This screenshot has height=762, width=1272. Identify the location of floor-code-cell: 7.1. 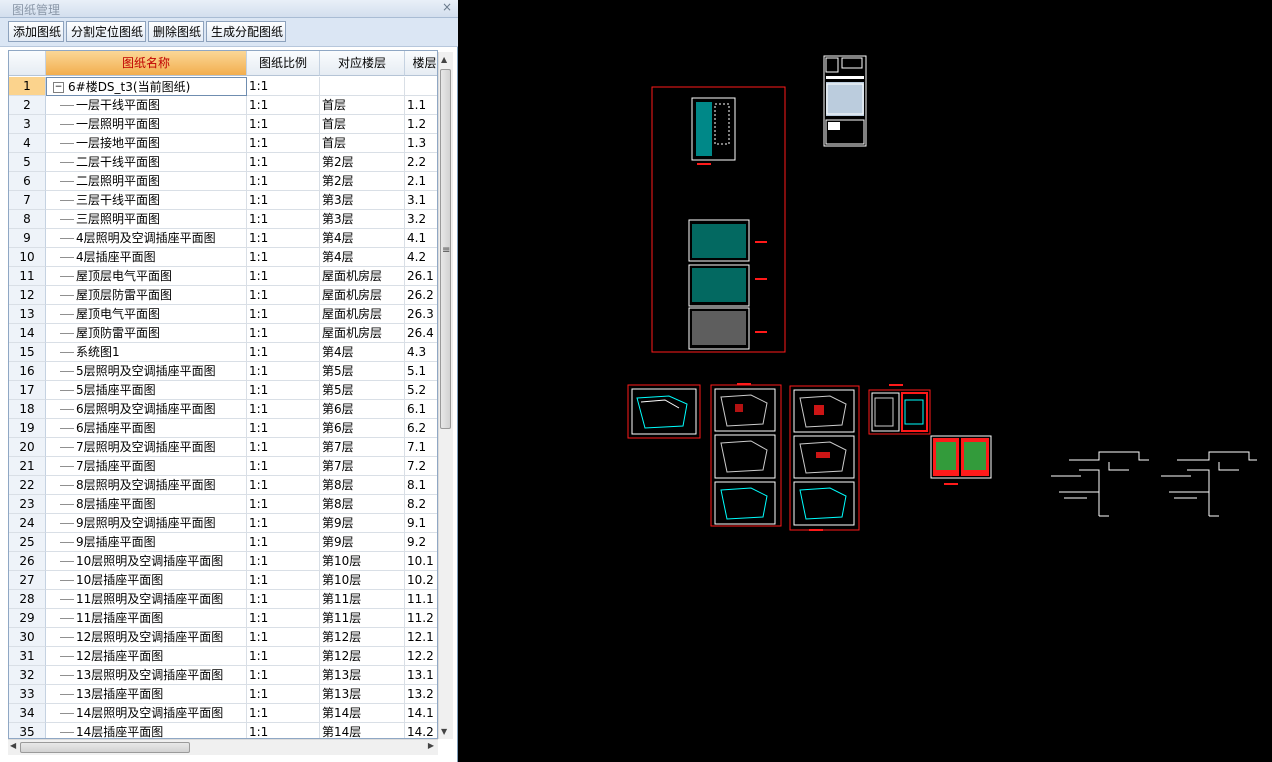
(421, 447).